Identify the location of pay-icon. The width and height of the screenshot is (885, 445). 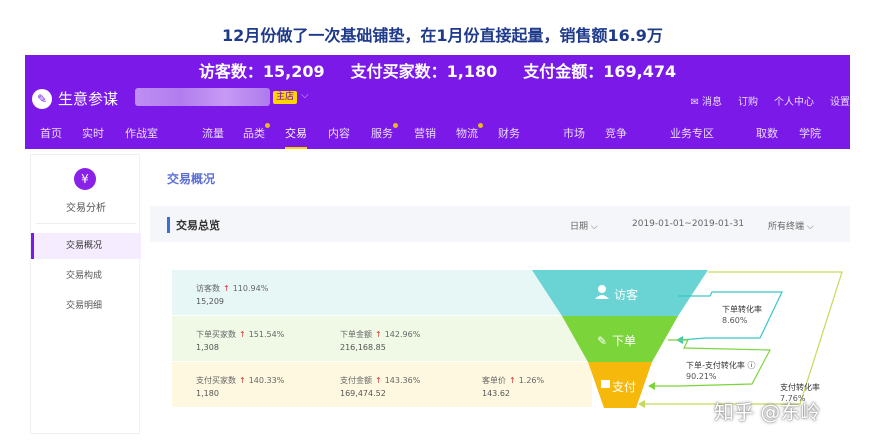
(605, 384).